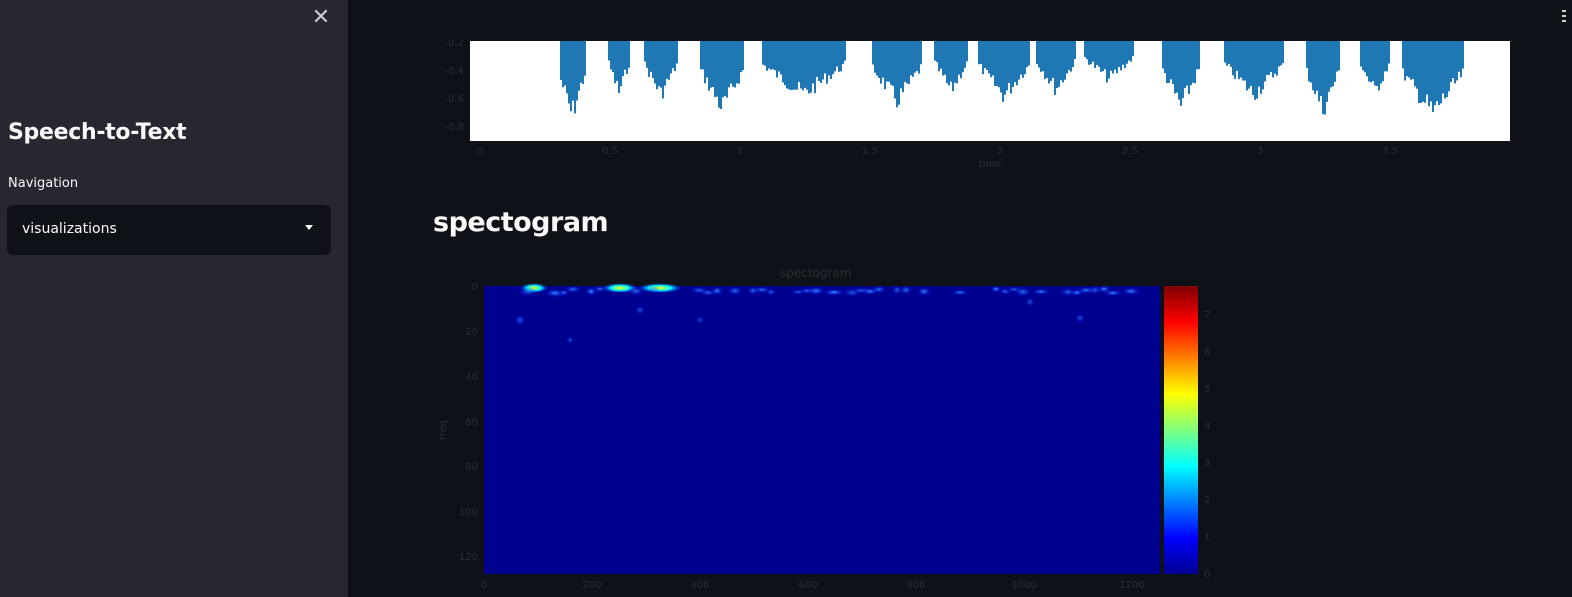 Image resolution: width=1572 pixels, height=597 pixels. What do you see at coordinates (471, 467) in the screenshot?
I see `spectrogram-ytick: 80` at bounding box center [471, 467].